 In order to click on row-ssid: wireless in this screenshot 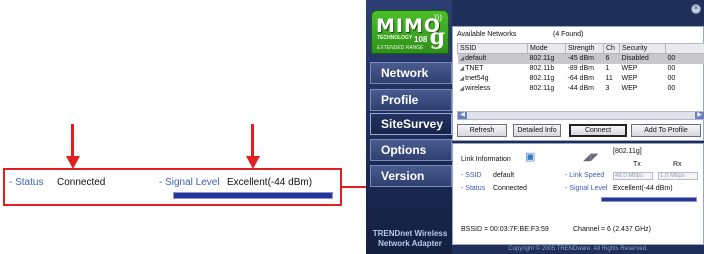, I will do `click(478, 88)`.